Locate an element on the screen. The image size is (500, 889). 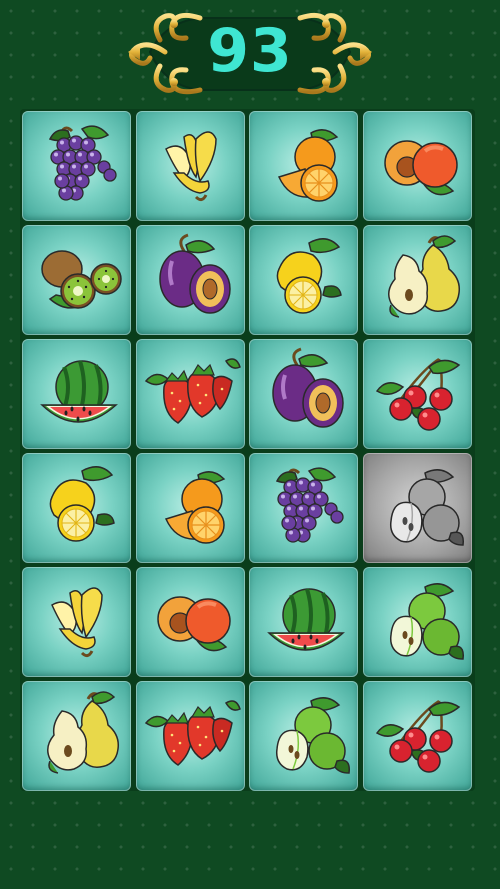
header: 93 is located at coordinates (250, 50).